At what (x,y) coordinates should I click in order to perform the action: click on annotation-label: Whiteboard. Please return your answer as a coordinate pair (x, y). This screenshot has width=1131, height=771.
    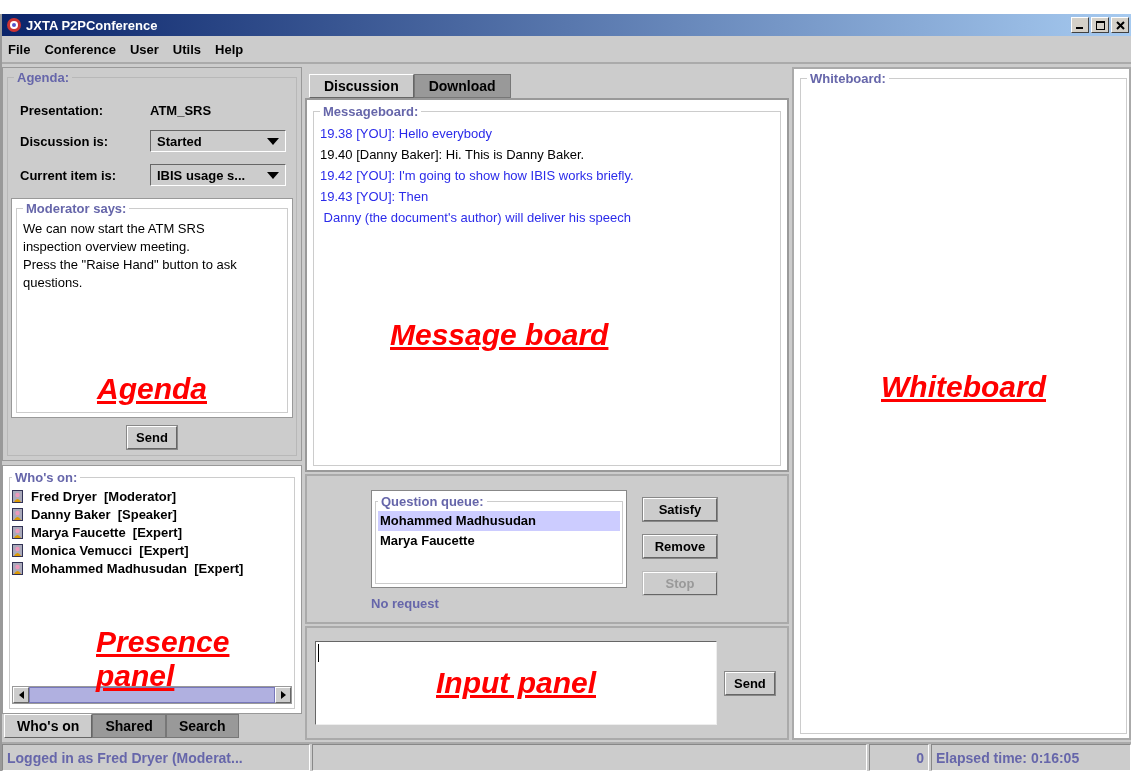
    Looking at the image, I should click on (963, 387).